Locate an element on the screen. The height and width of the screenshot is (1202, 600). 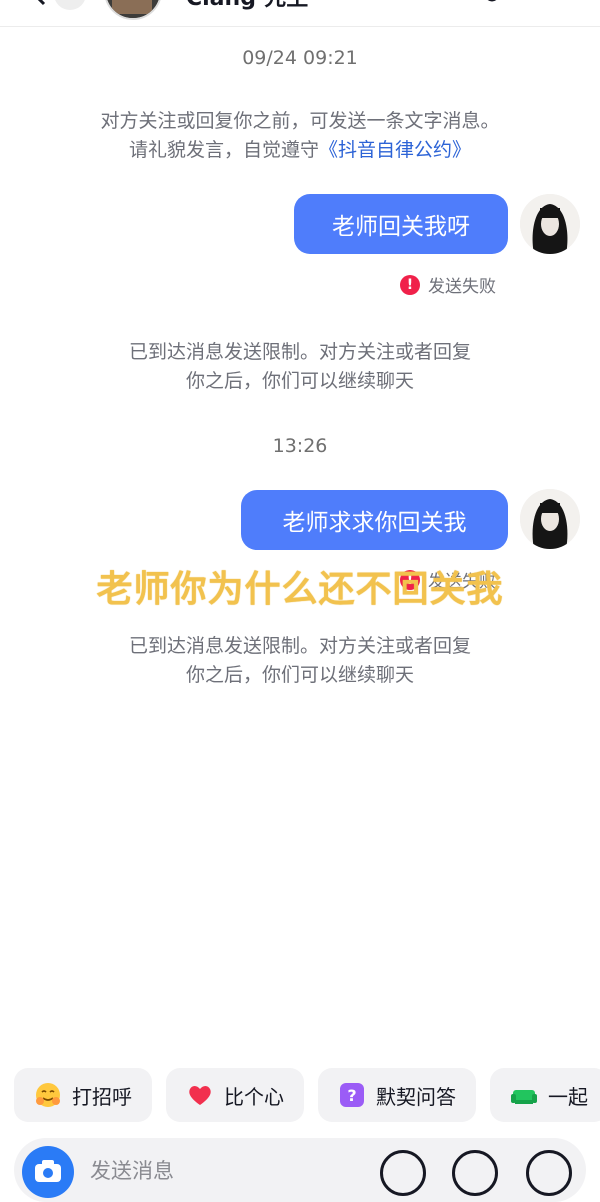
back-arrow-icon is located at coordinates (40, 3).